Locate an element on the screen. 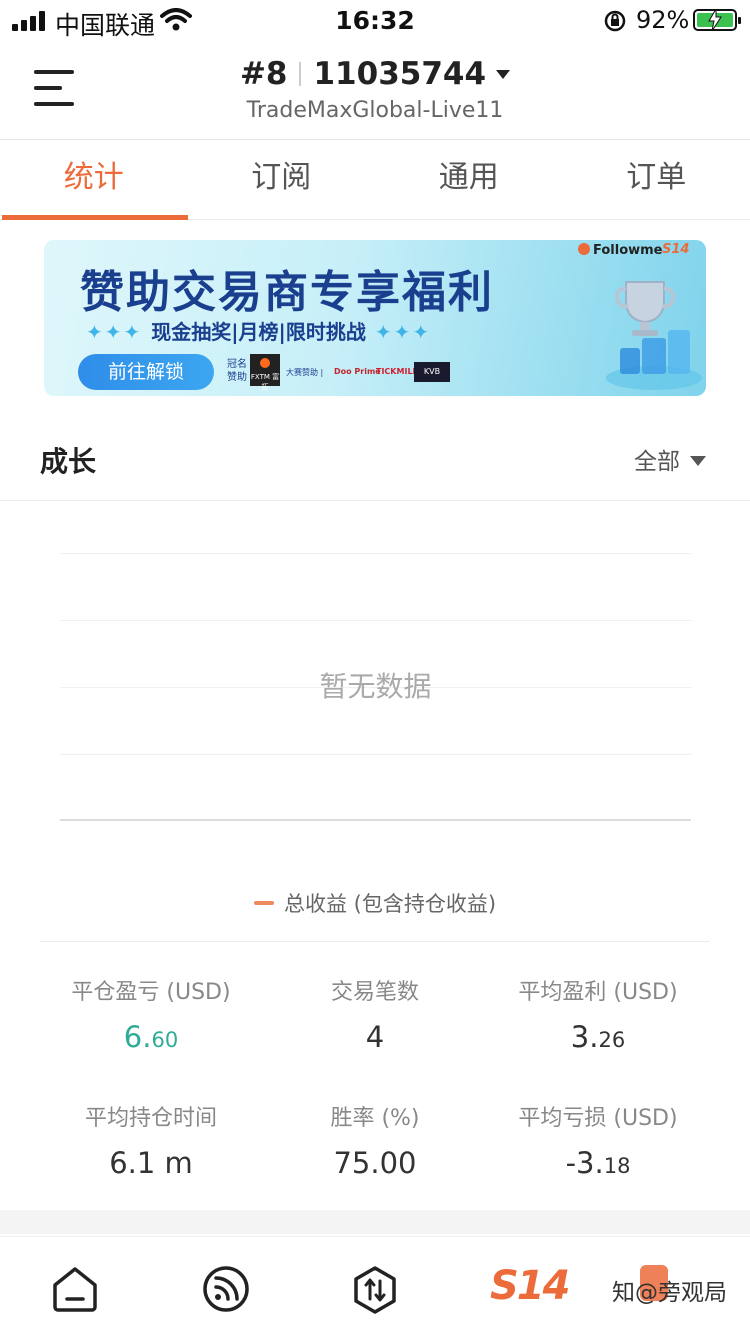  status-bar: 中国联通 16:32 92% is located at coordinates (375, 22).